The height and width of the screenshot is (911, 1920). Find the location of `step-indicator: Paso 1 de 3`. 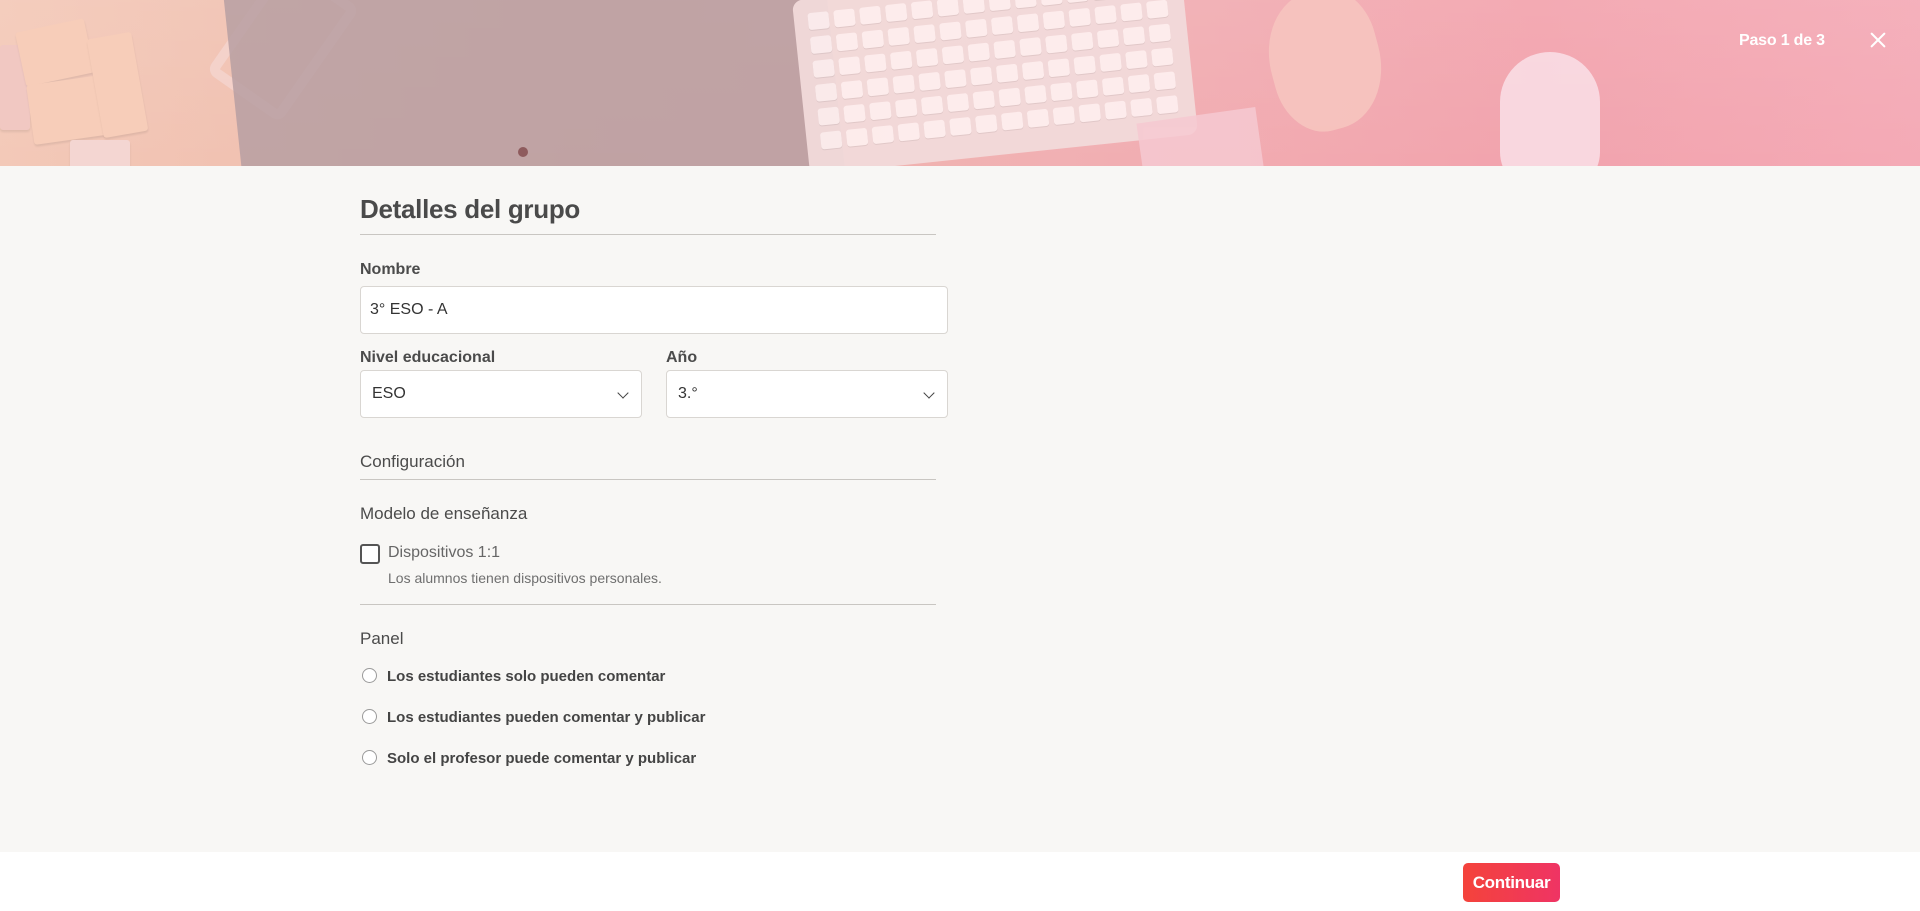

step-indicator: Paso 1 de 3 is located at coordinates (1782, 40).